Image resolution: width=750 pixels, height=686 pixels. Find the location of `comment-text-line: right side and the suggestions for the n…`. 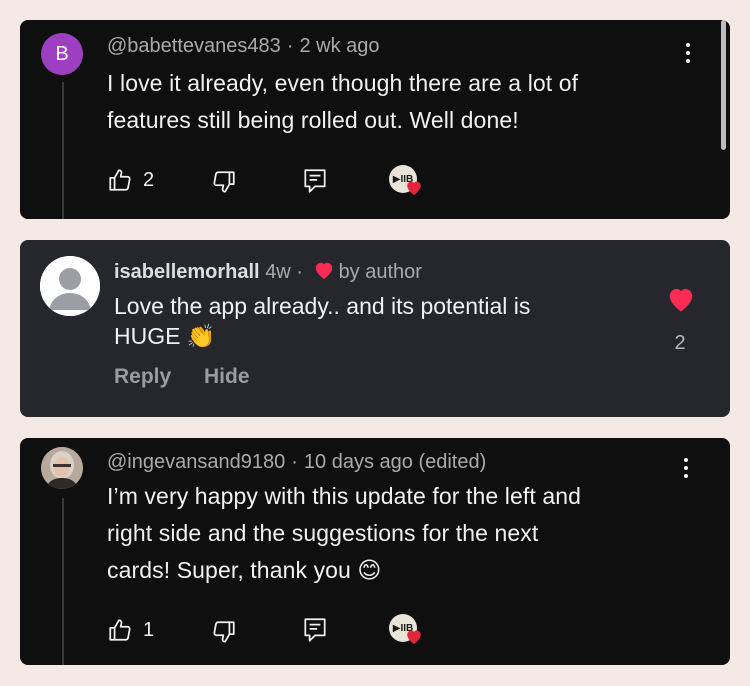

comment-text-line: right side and the suggestions for the n… is located at coordinates (323, 533).